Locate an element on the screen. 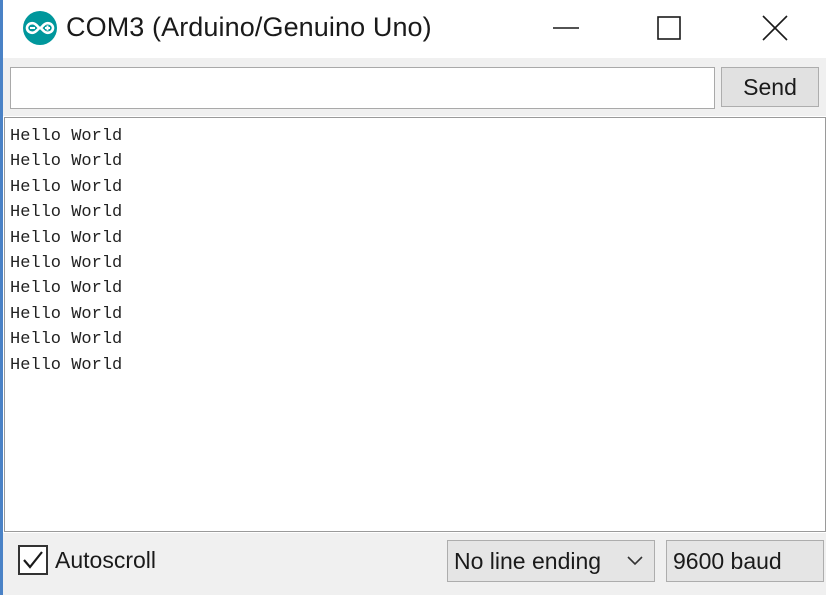 The height and width of the screenshot is (595, 826). chevron-down-icon is located at coordinates (635, 561).